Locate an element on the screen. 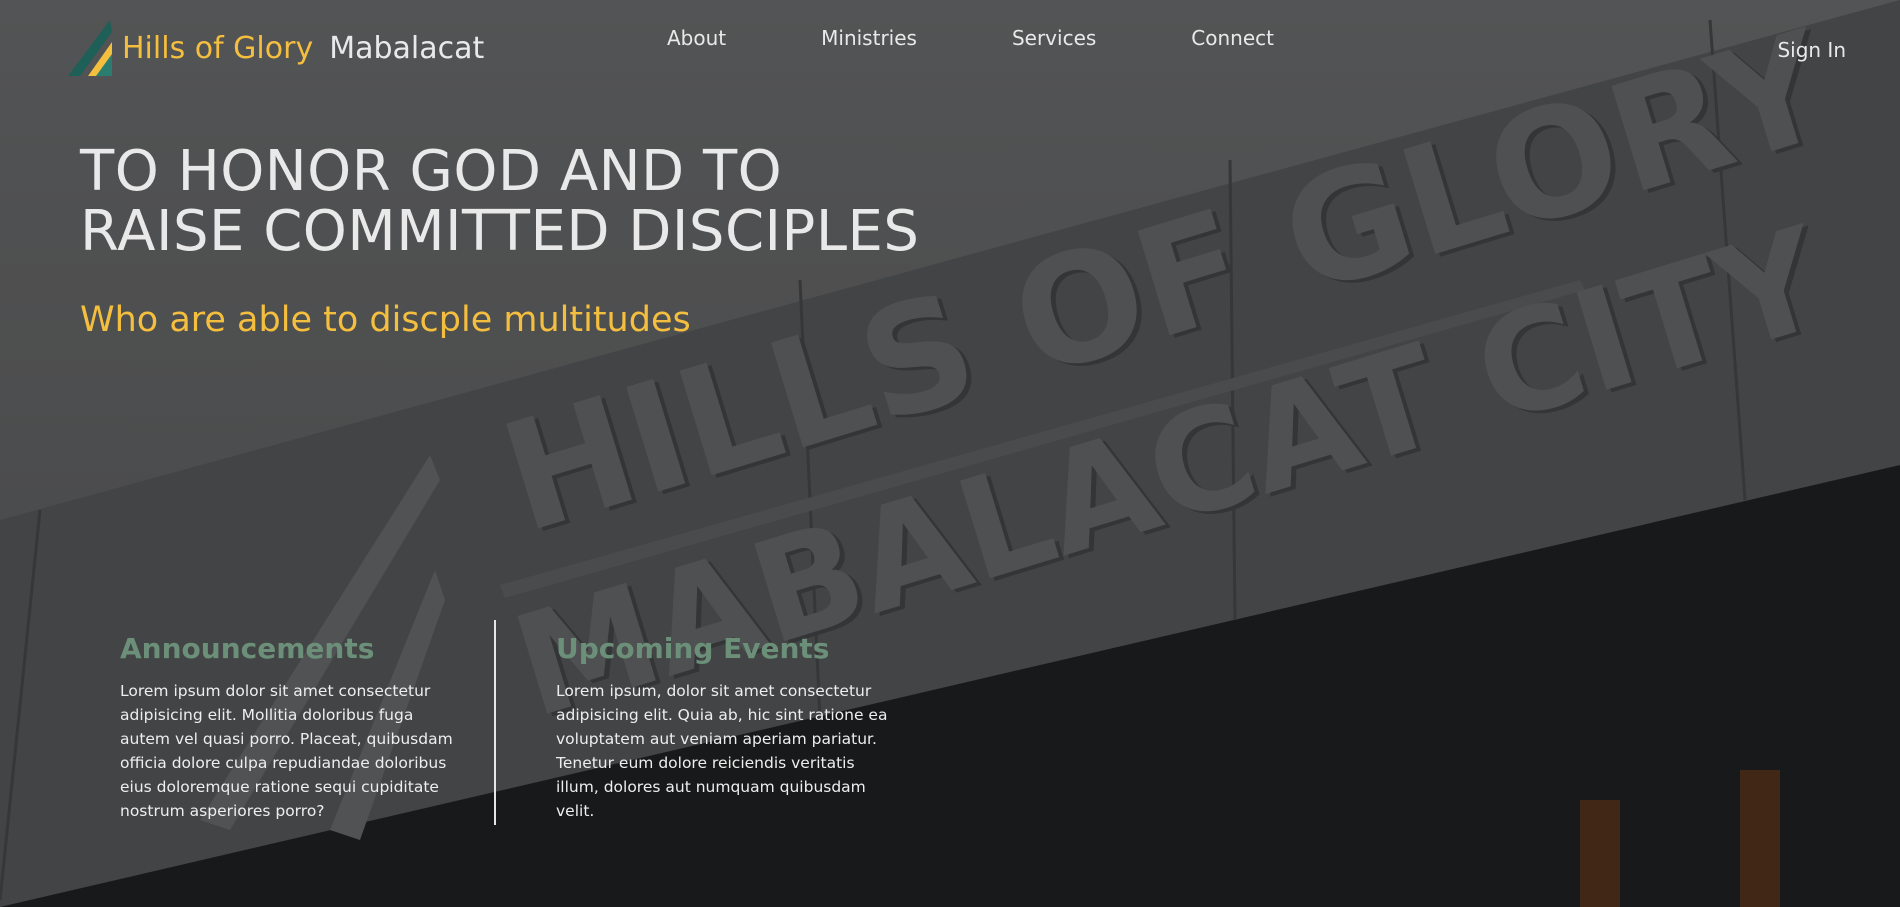  nav-item-about: About is located at coordinates (696, 38).